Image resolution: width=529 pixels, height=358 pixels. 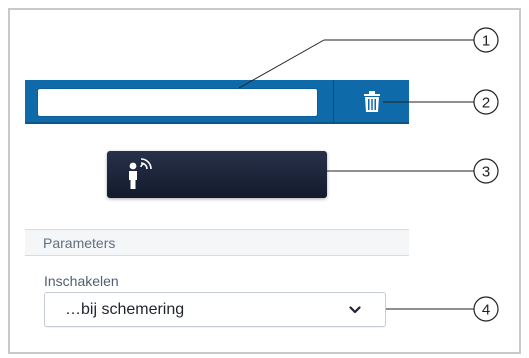 I want to click on parameters-title: Parameters, so click(x=79, y=243).